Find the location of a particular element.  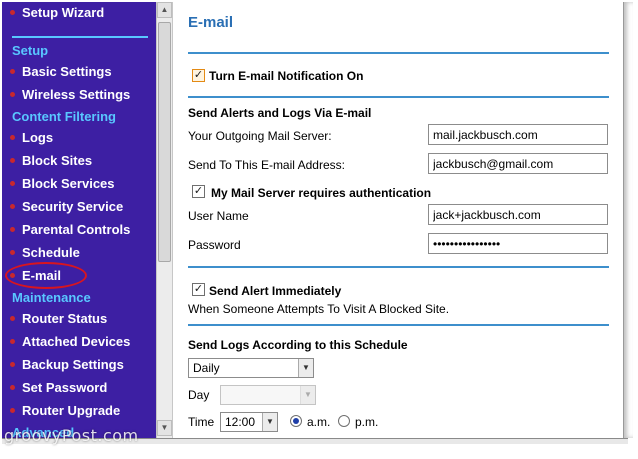

am-radio is located at coordinates (296, 421).